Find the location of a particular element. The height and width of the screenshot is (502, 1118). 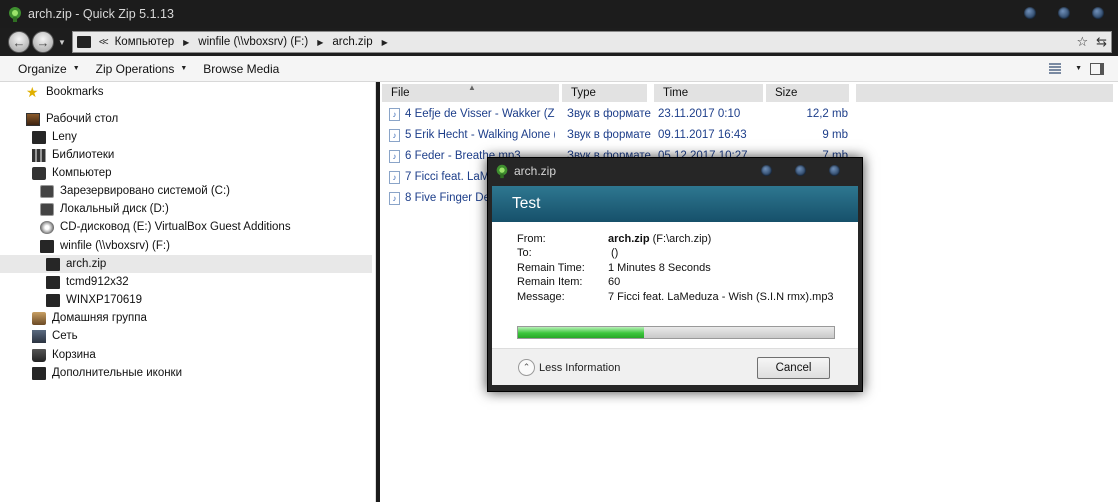

dialog-title: arch.zip is located at coordinates (535, 171).